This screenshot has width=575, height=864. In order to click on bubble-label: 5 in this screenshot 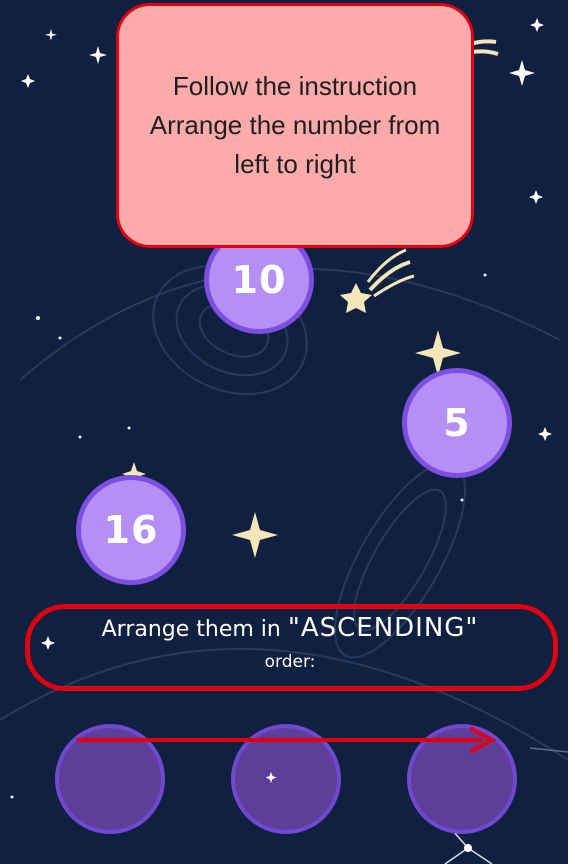, I will do `click(457, 423)`.